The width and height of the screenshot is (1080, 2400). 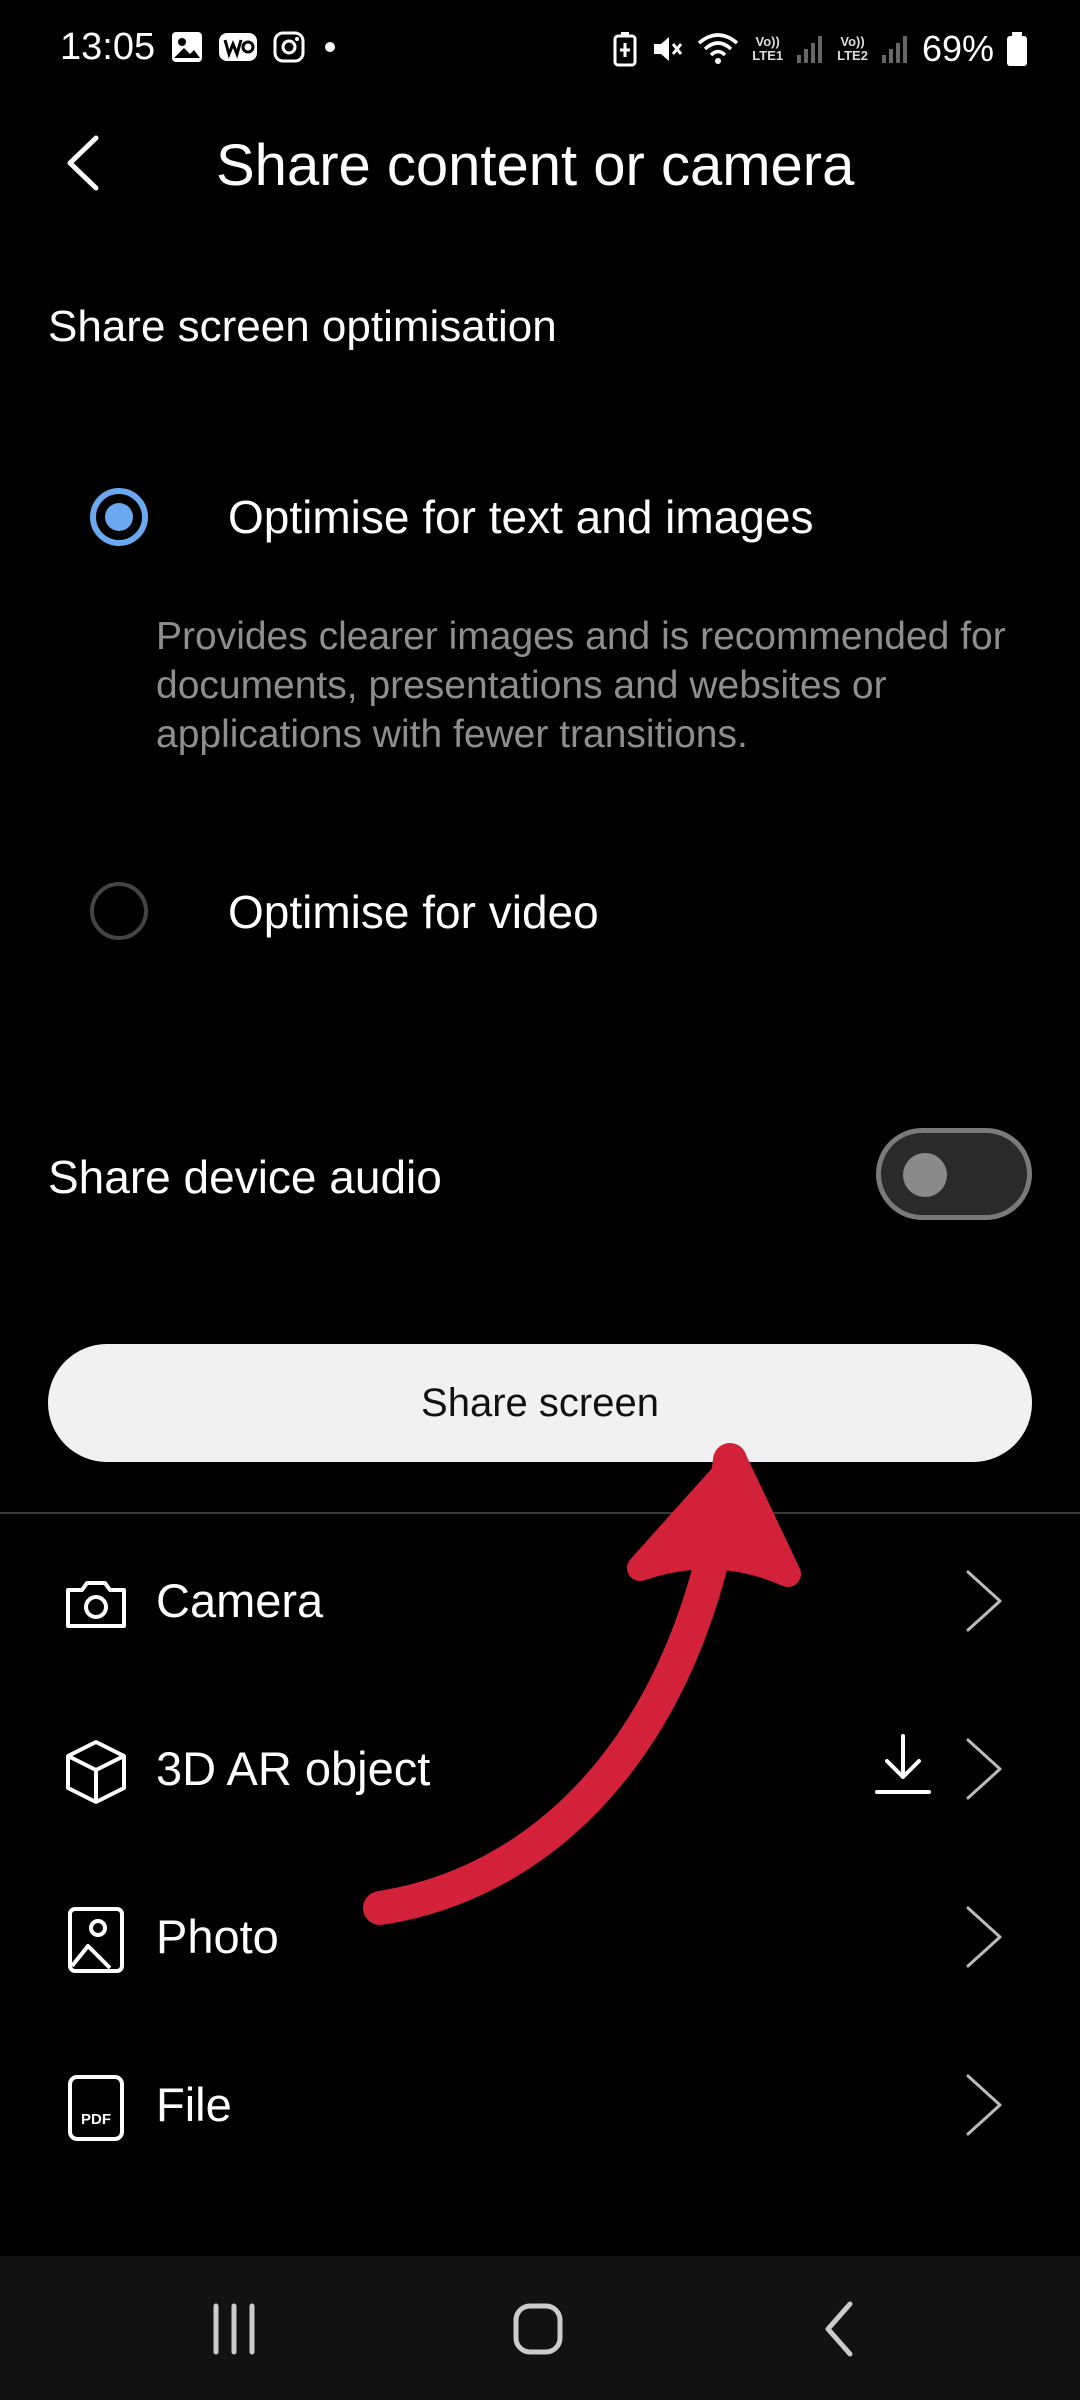 What do you see at coordinates (625, 49) in the screenshot?
I see `battery-saver-icon` at bounding box center [625, 49].